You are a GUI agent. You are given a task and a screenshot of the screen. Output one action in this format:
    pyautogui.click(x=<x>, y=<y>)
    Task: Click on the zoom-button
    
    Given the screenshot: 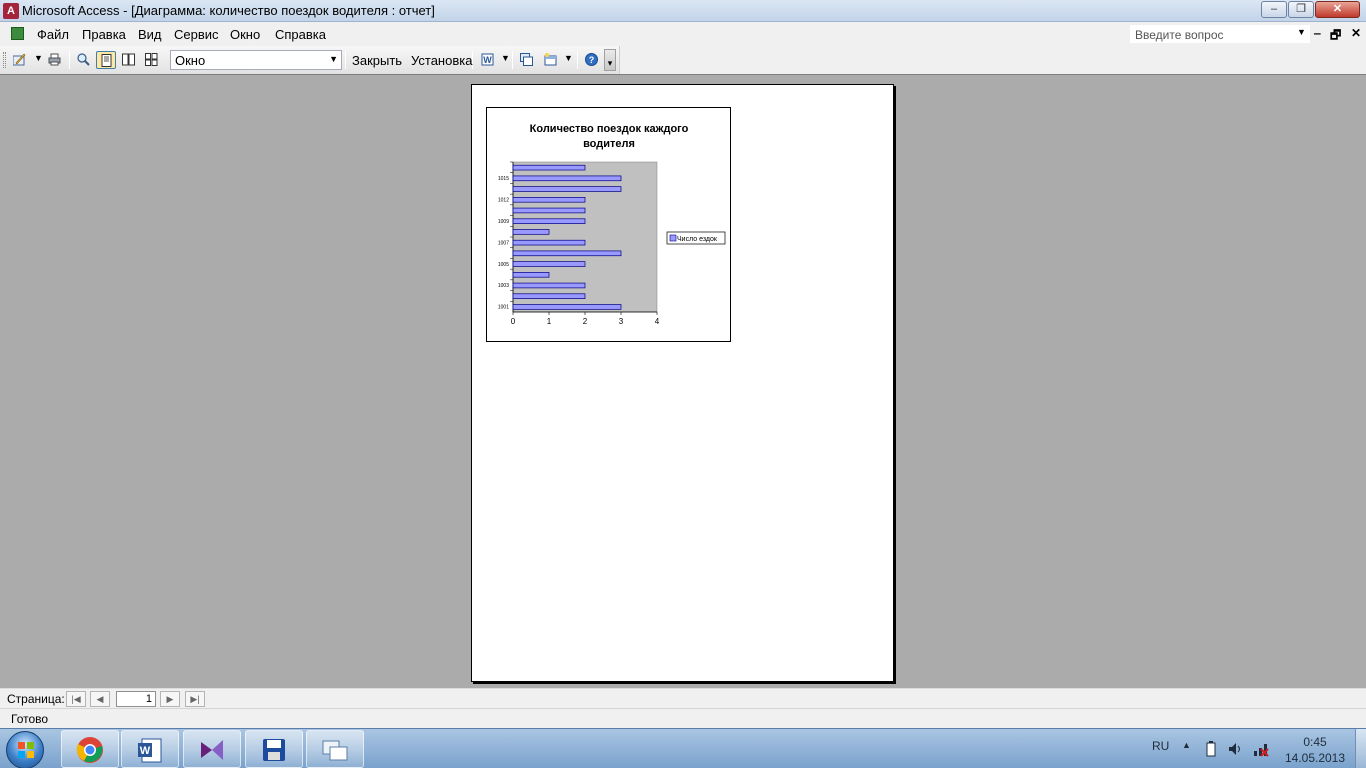 What is the action you would take?
    pyautogui.click(x=84, y=60)
    